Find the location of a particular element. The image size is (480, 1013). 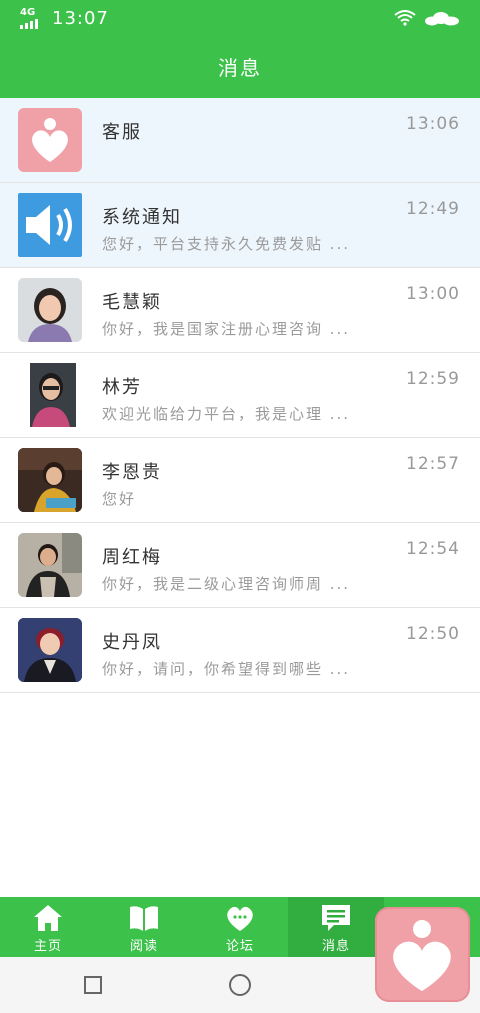

tab-messages: 消息 is located at coordinates (336, 927).